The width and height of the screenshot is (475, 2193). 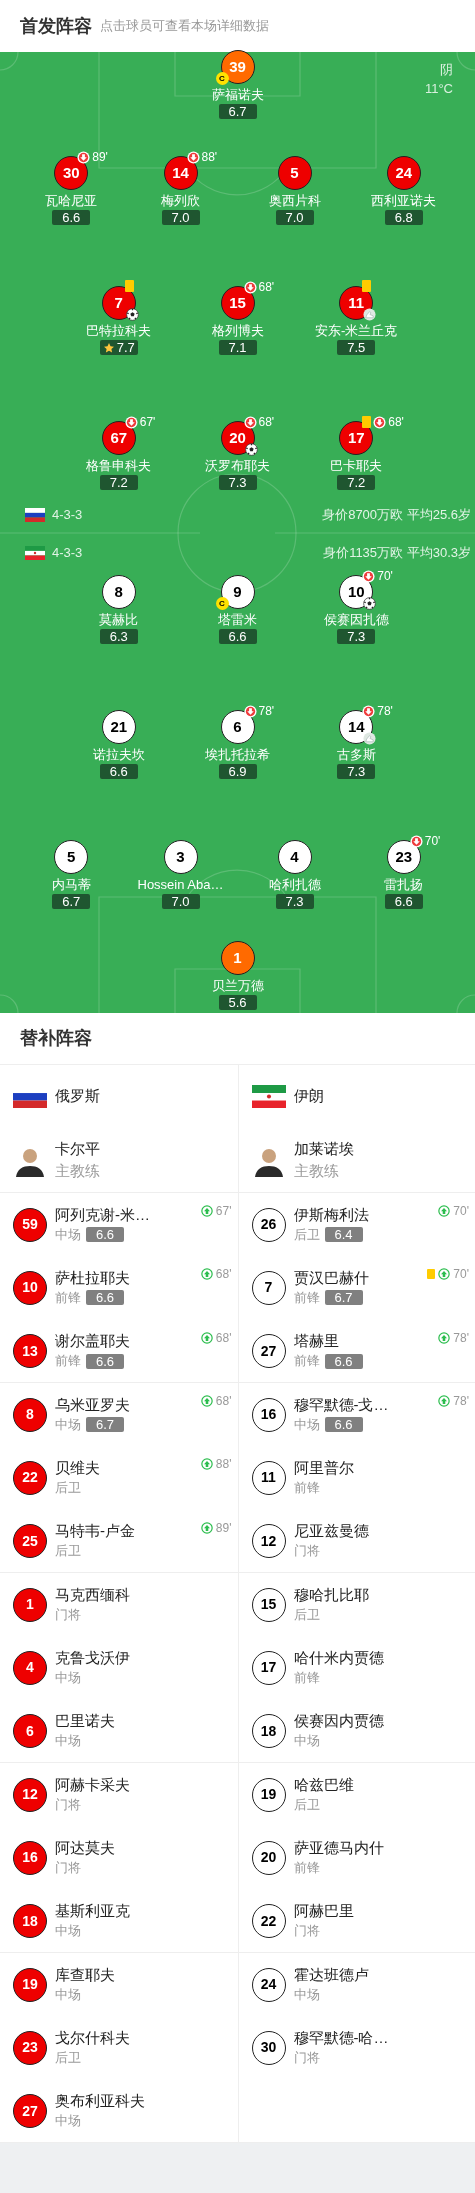 What do you see at coordinates (268, 2047) in the screenshot?
I see `player-number: 30` at bounding box center [268, 2047].